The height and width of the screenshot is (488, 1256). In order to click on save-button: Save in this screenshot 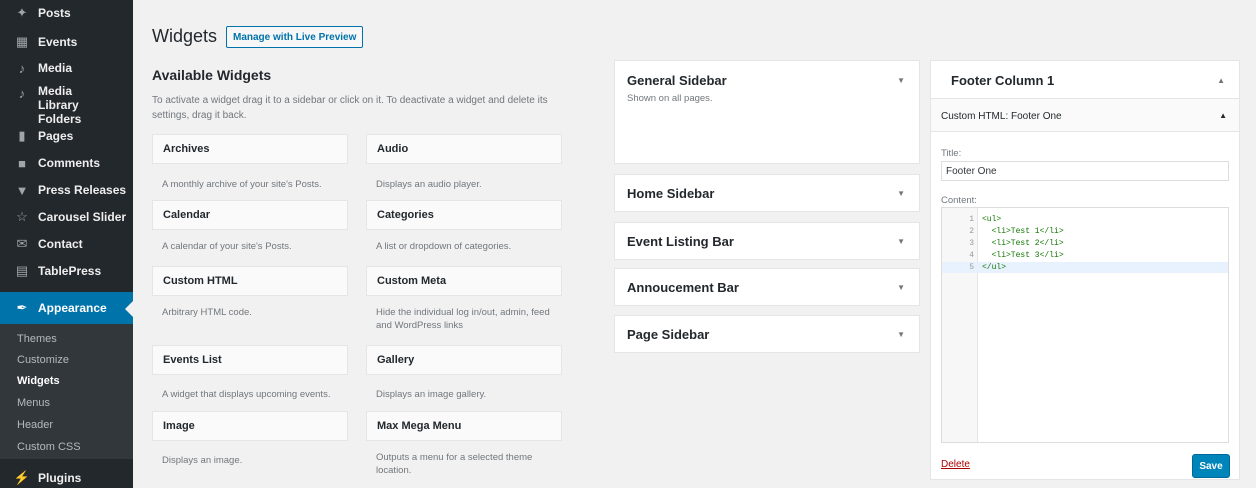, I will do `click(1211, 466)`.